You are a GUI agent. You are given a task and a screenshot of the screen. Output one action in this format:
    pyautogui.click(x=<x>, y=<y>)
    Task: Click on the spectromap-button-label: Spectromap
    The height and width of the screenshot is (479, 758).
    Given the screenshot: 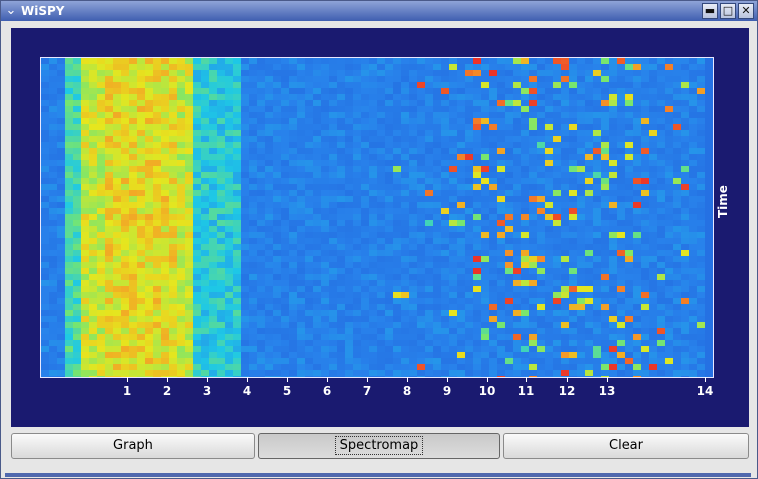 What is the action you would take?
    pyautogui.click(x=379, y=445)
    